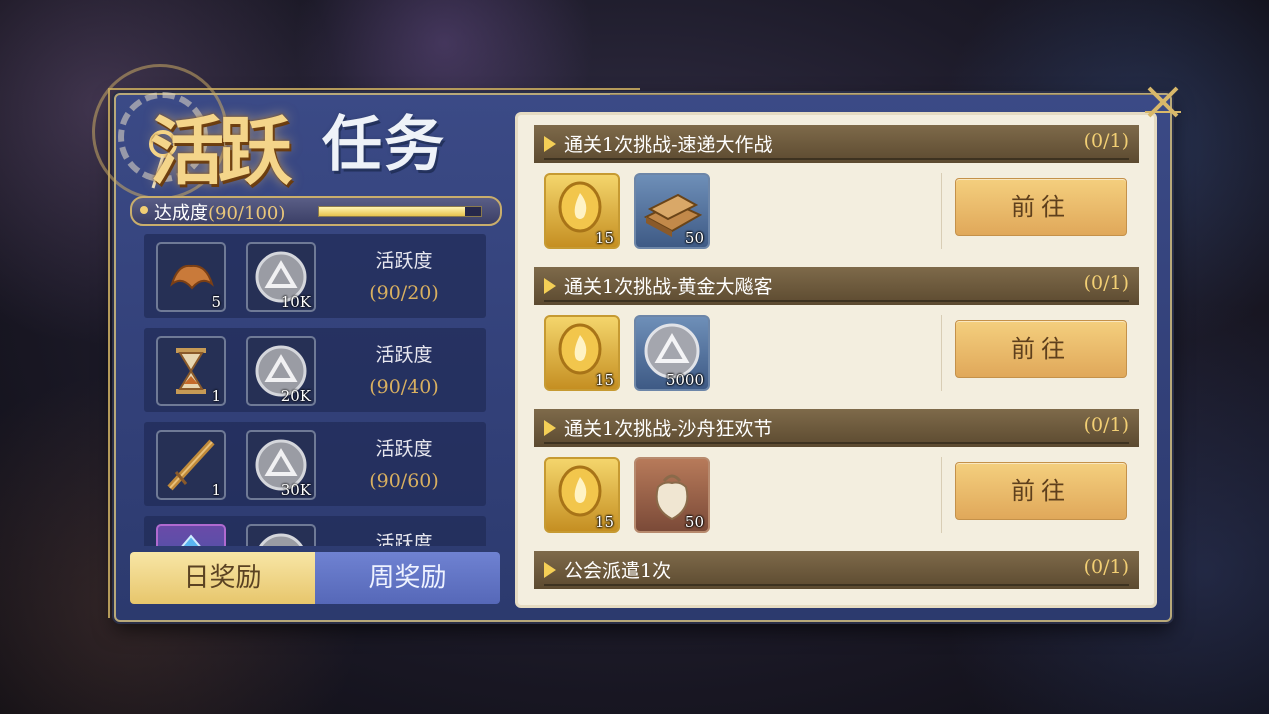  I want to click on milestone-row: 活跃度, so click(315, 531).